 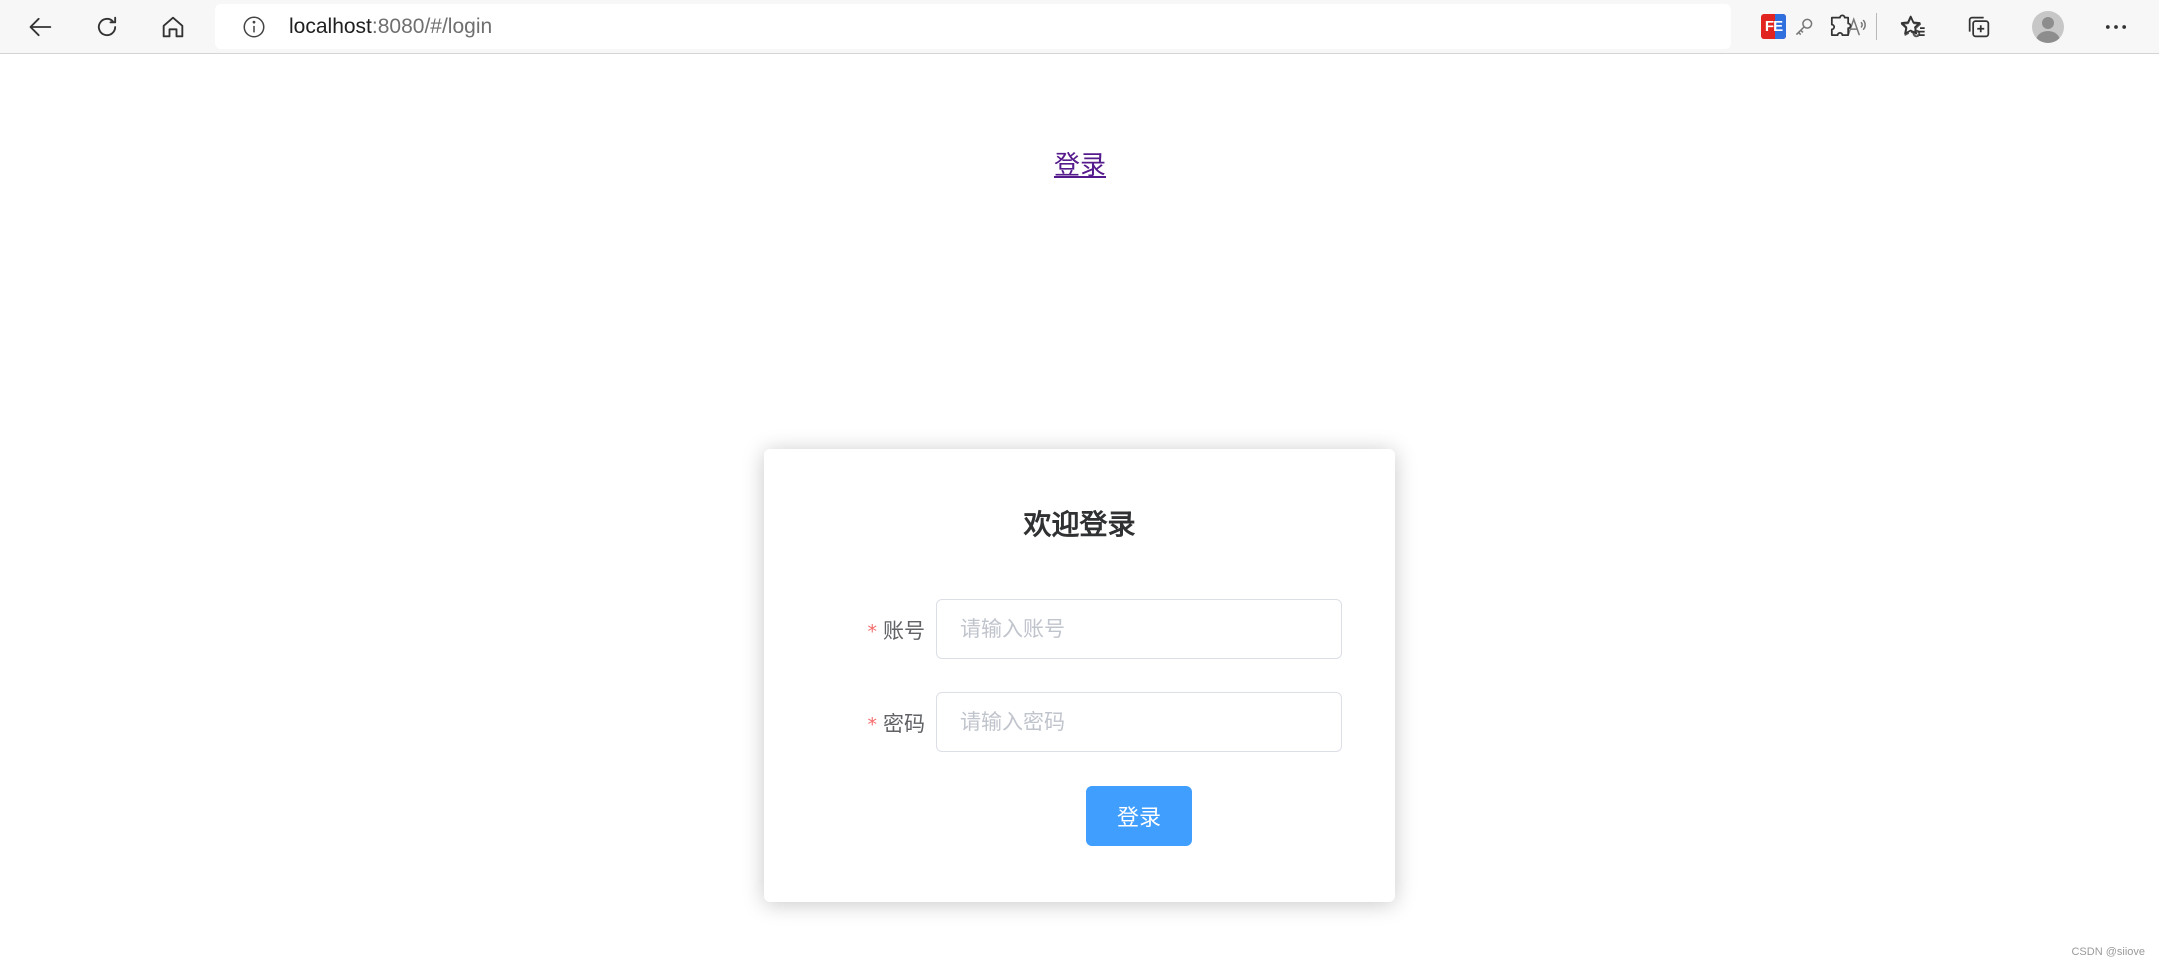 What do you see at coordinates (2116, 27) in the screenshot?
I see `more-icon` at bounding box center [2116, 27].